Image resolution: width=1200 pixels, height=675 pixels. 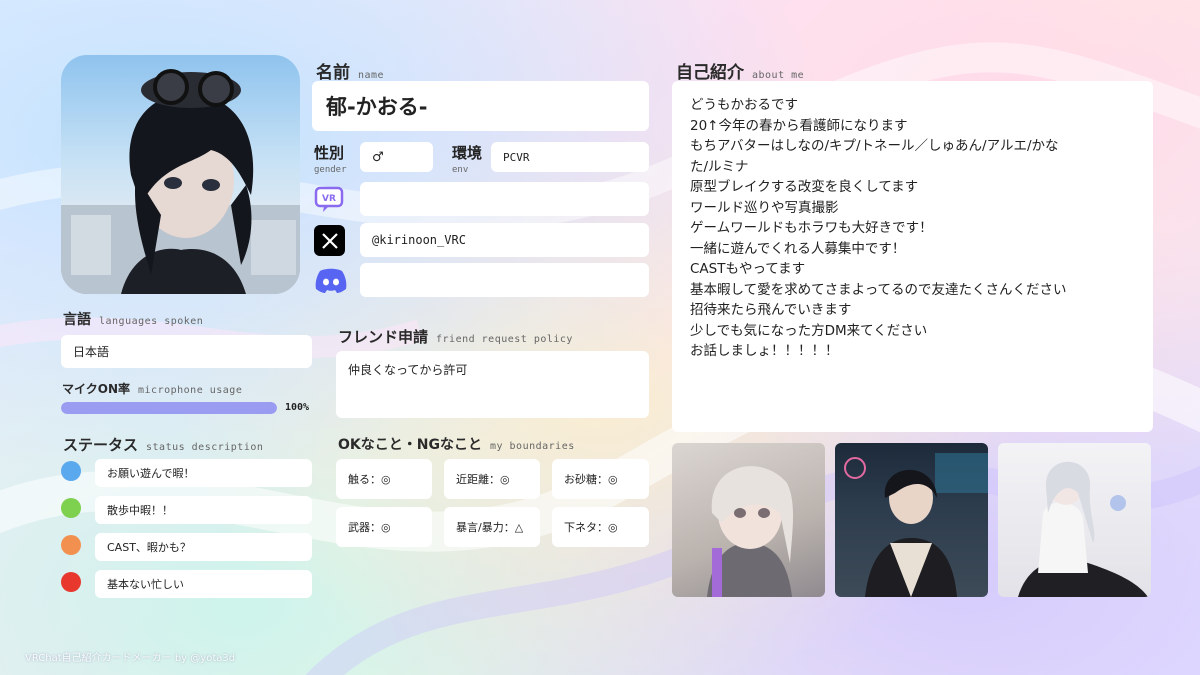 I want to click on languages-field: 日本語, so click(x=186, y=351).